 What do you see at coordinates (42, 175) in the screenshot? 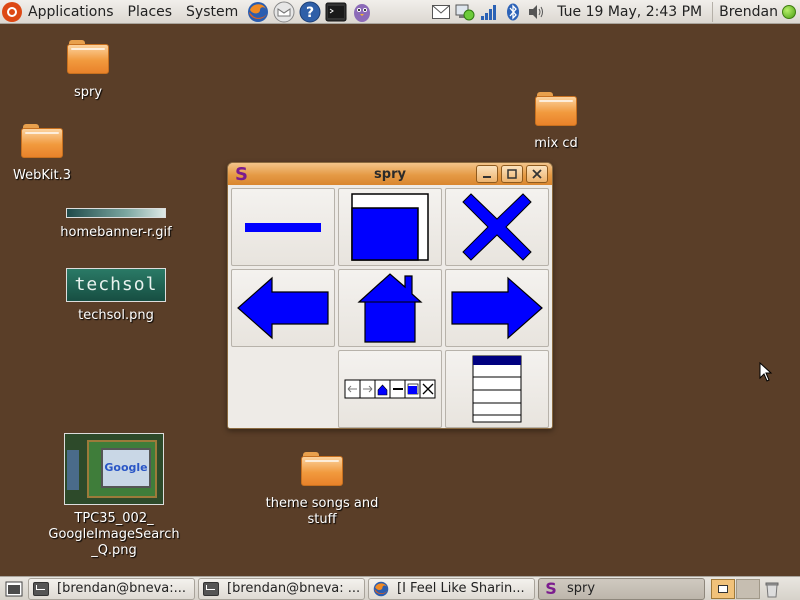
I see `desktop-icon-label: WebKit.3` at bounding box center [42, 175].